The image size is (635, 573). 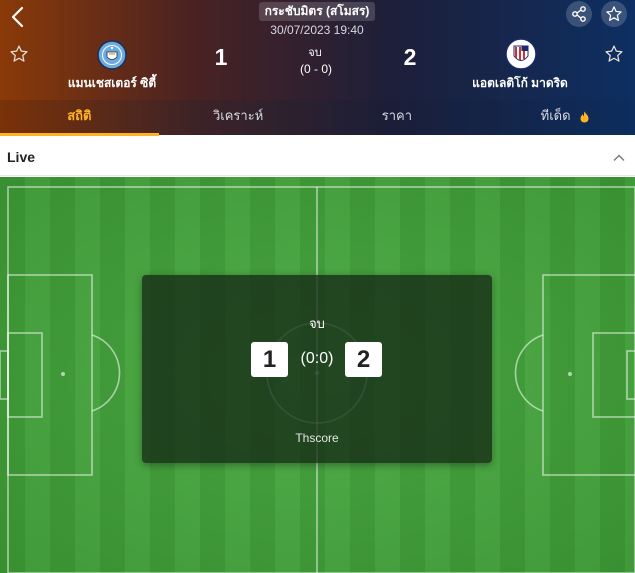 What do you see at coordinates (18, 17) in the screenshot?
I see `back-icon` at bounding box center [18, 17].